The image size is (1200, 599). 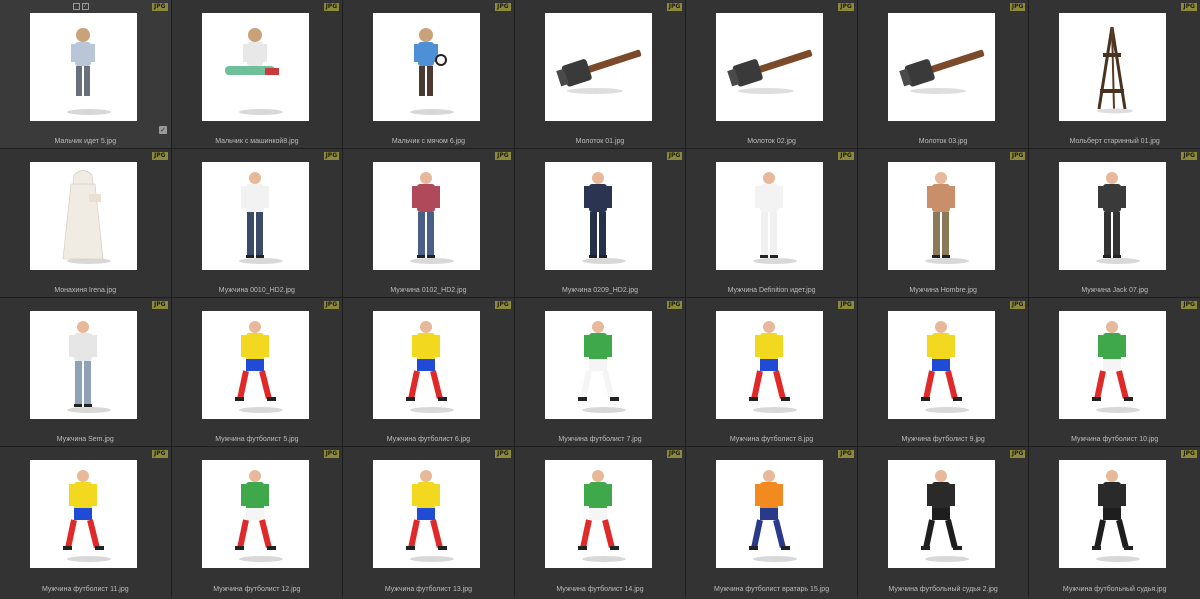 What do you see at coordinates (600, 141) in the screenshot?
I see `file-name-label: Молоток 01.jpg` at bounding box center [600, 141].